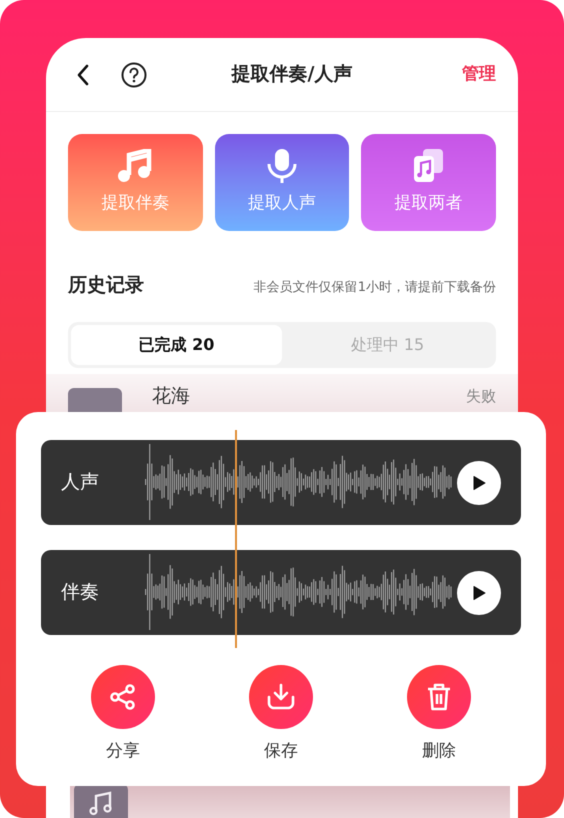 The height and width of the screenshot is (818, 564). Describe the element at coordinates (439, 697) in the screenshot. I see `trash-icon` at that location.